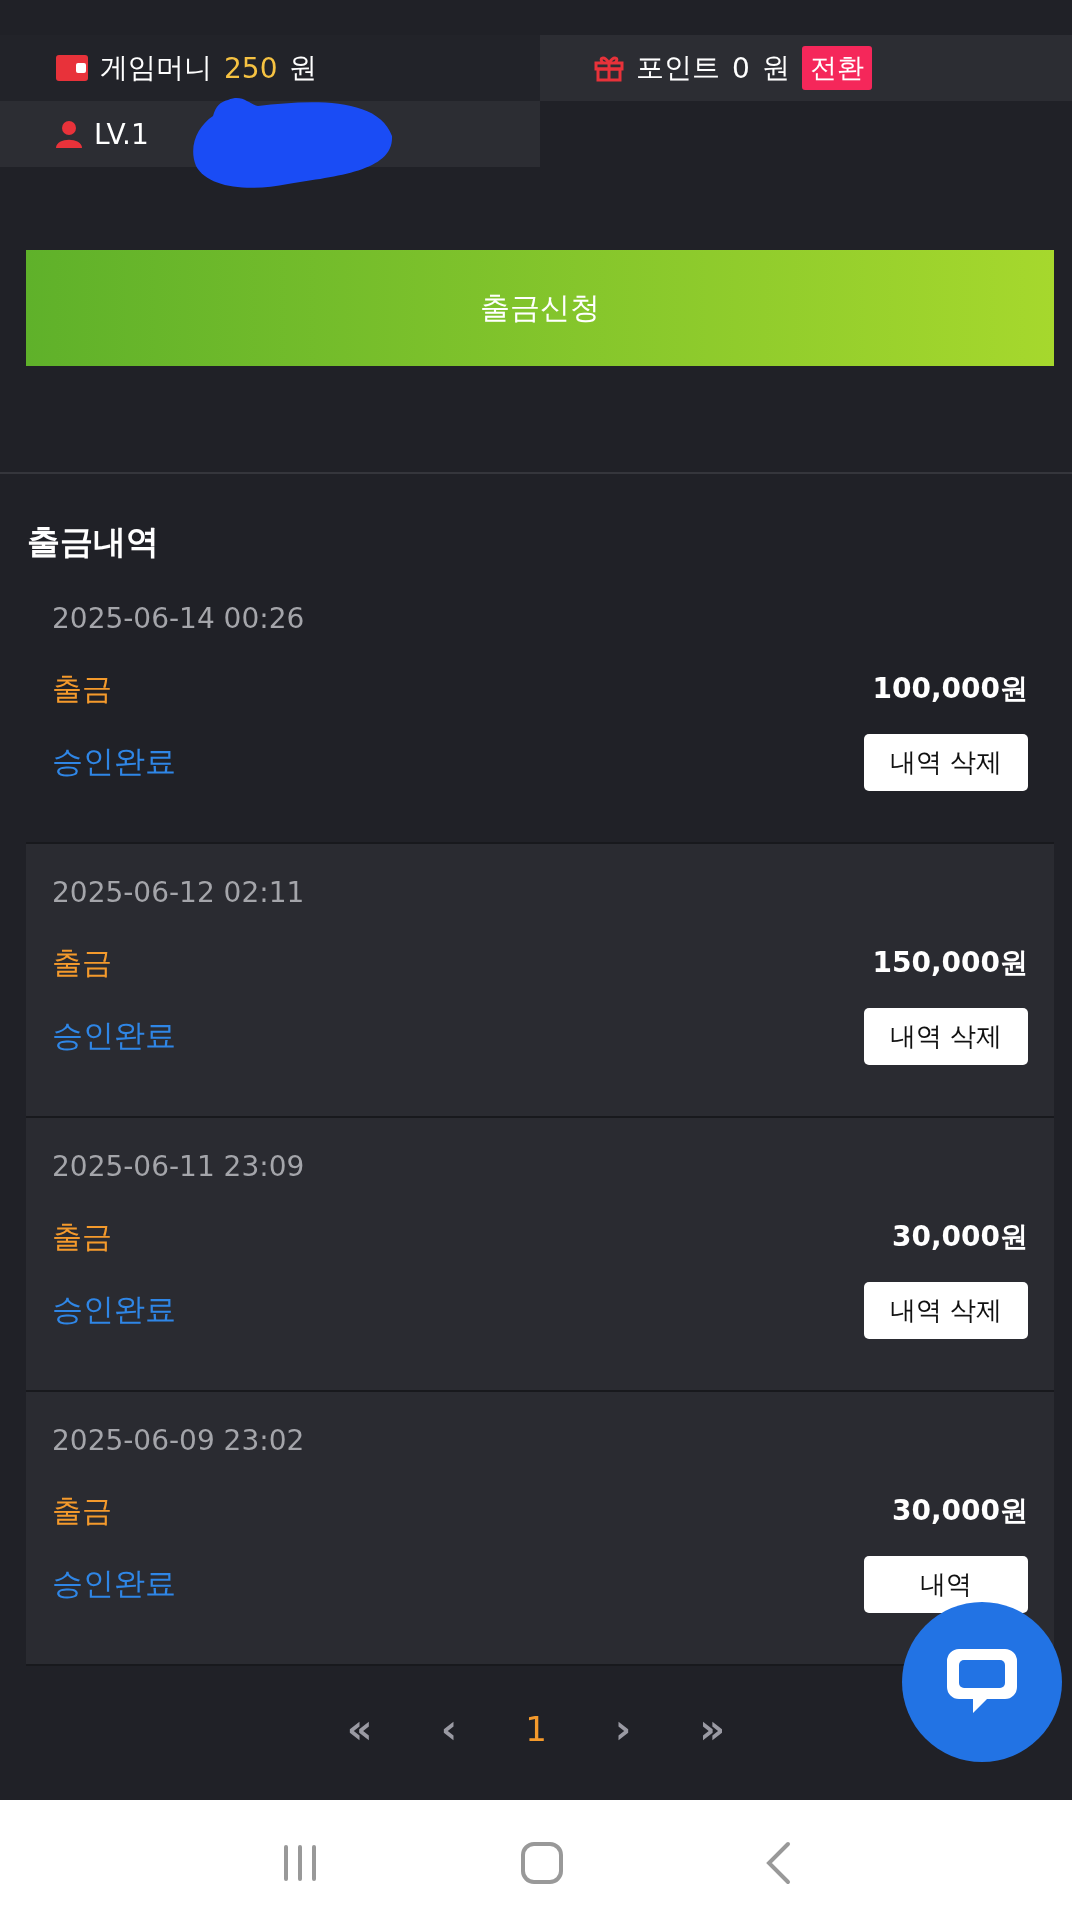 The height and width of the screenshot is (1926, 1072). Describe the element at coordinates (72, 68) in the screenshot. I see `wallet-icon` at that location.